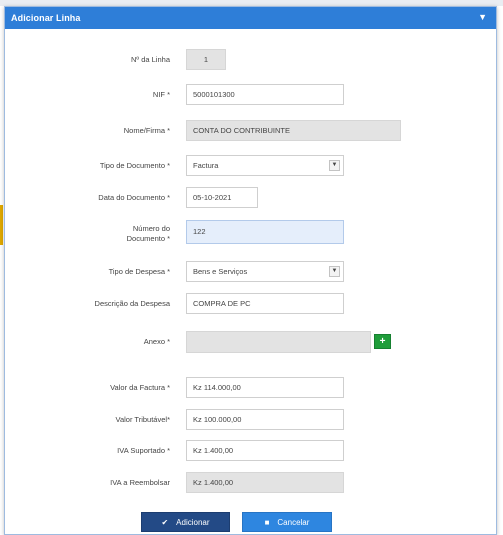 The width and height of the screenshot is (503, 535). Describe the element at coordinates (382, 341) in the screenshot. I see `plus-icon: +` at that location.